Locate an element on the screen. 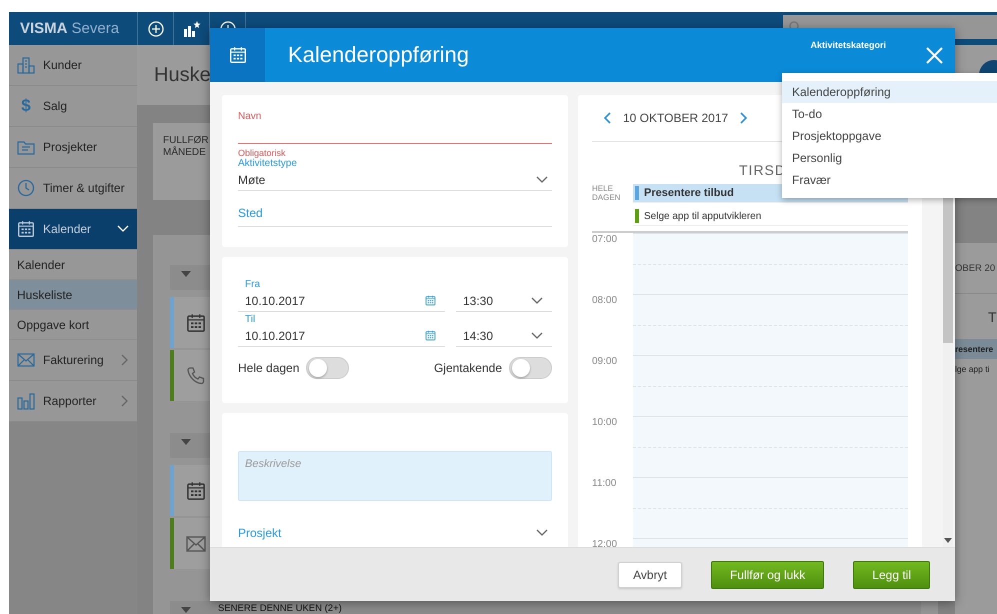  sidebar-item: Timer & utgifter is located at coordinates (73, 188).